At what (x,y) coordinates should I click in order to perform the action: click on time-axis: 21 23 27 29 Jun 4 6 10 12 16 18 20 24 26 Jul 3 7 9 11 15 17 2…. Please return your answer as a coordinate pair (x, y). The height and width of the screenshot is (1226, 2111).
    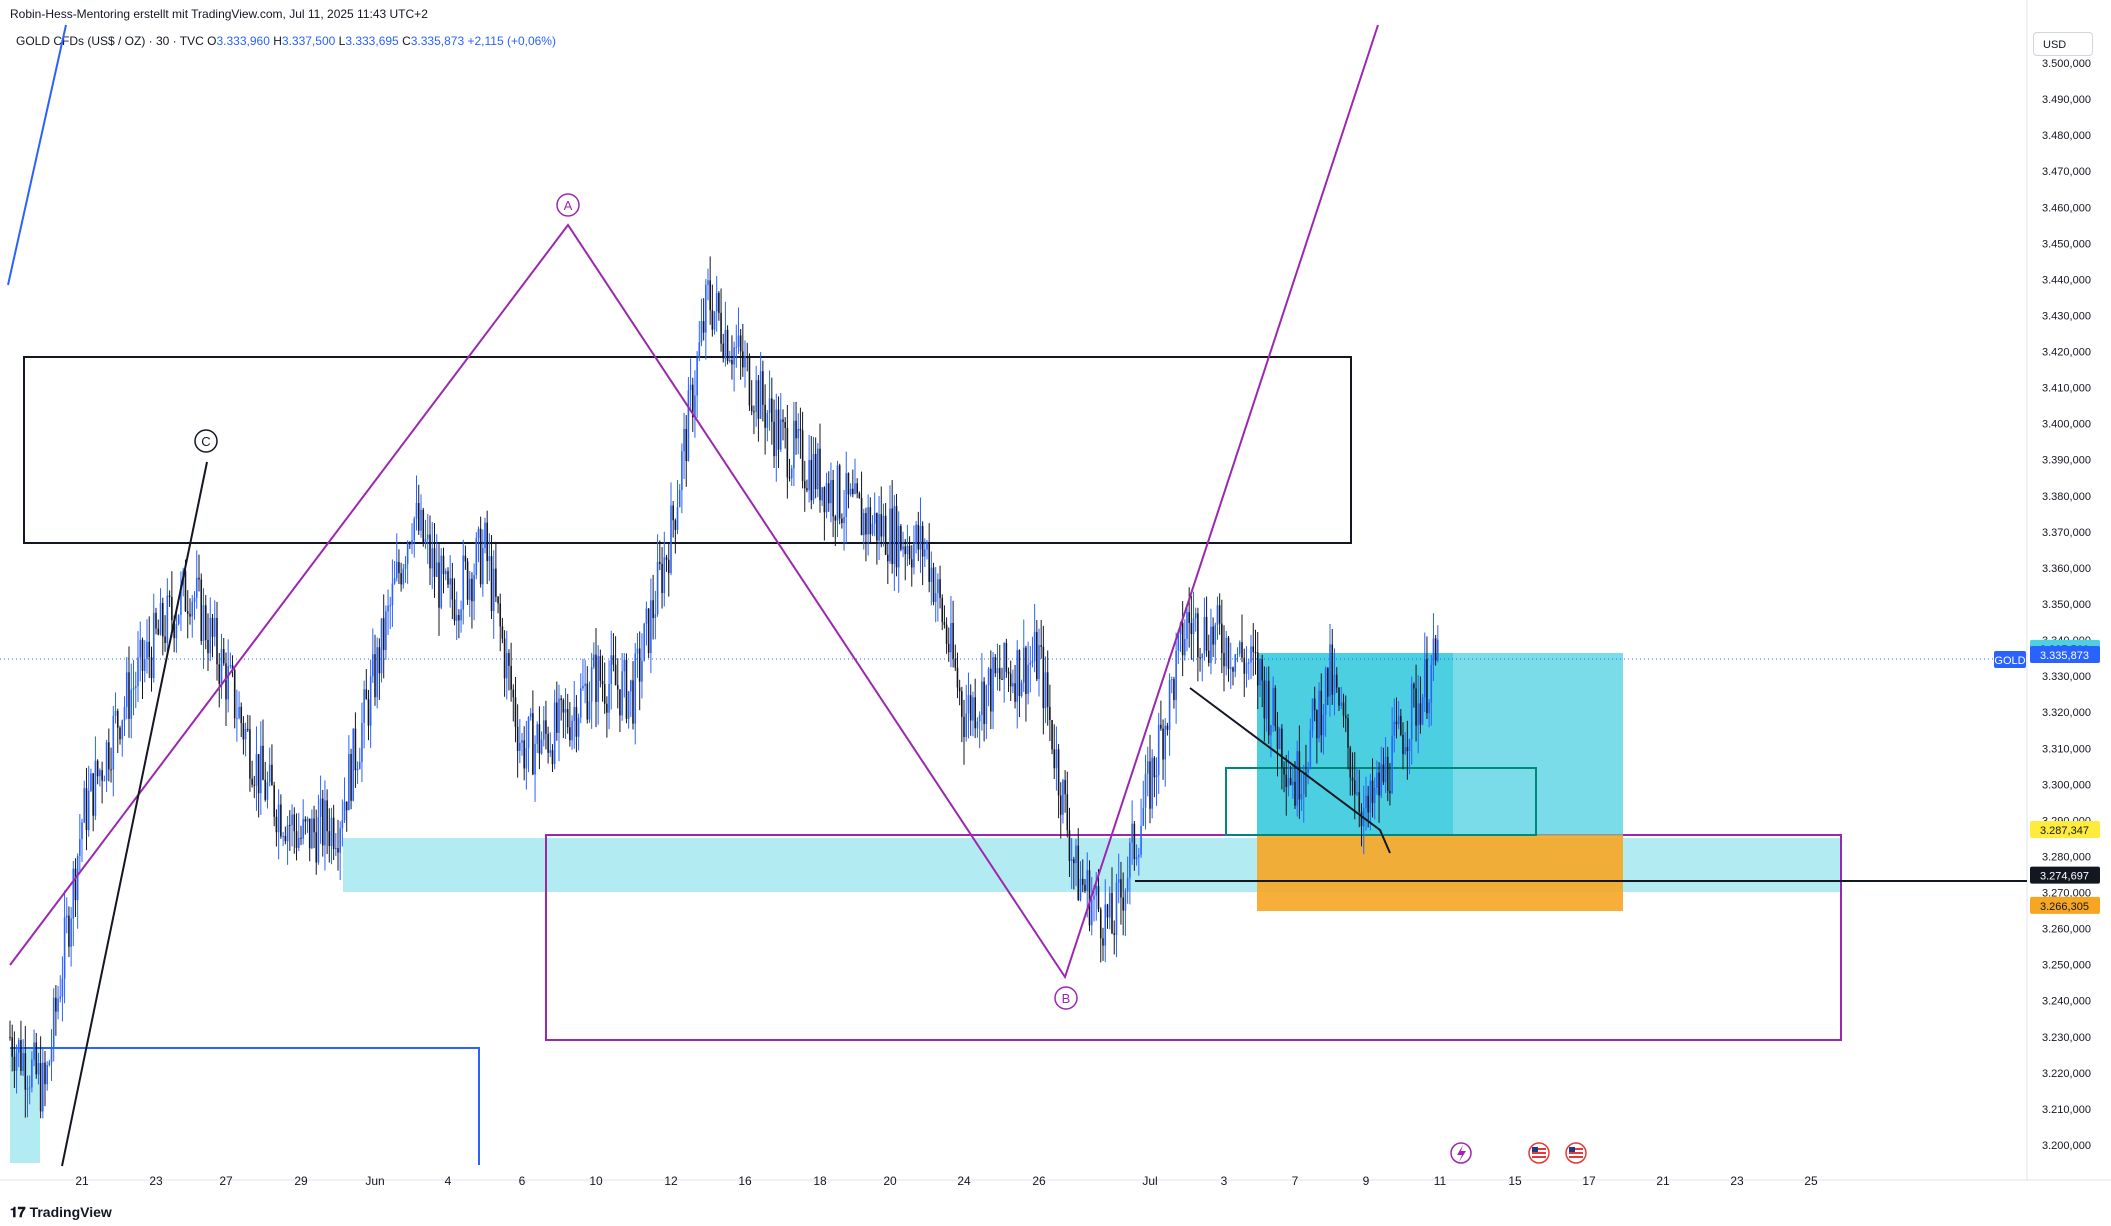
    Looking at the image, I should click on (946, 1181).